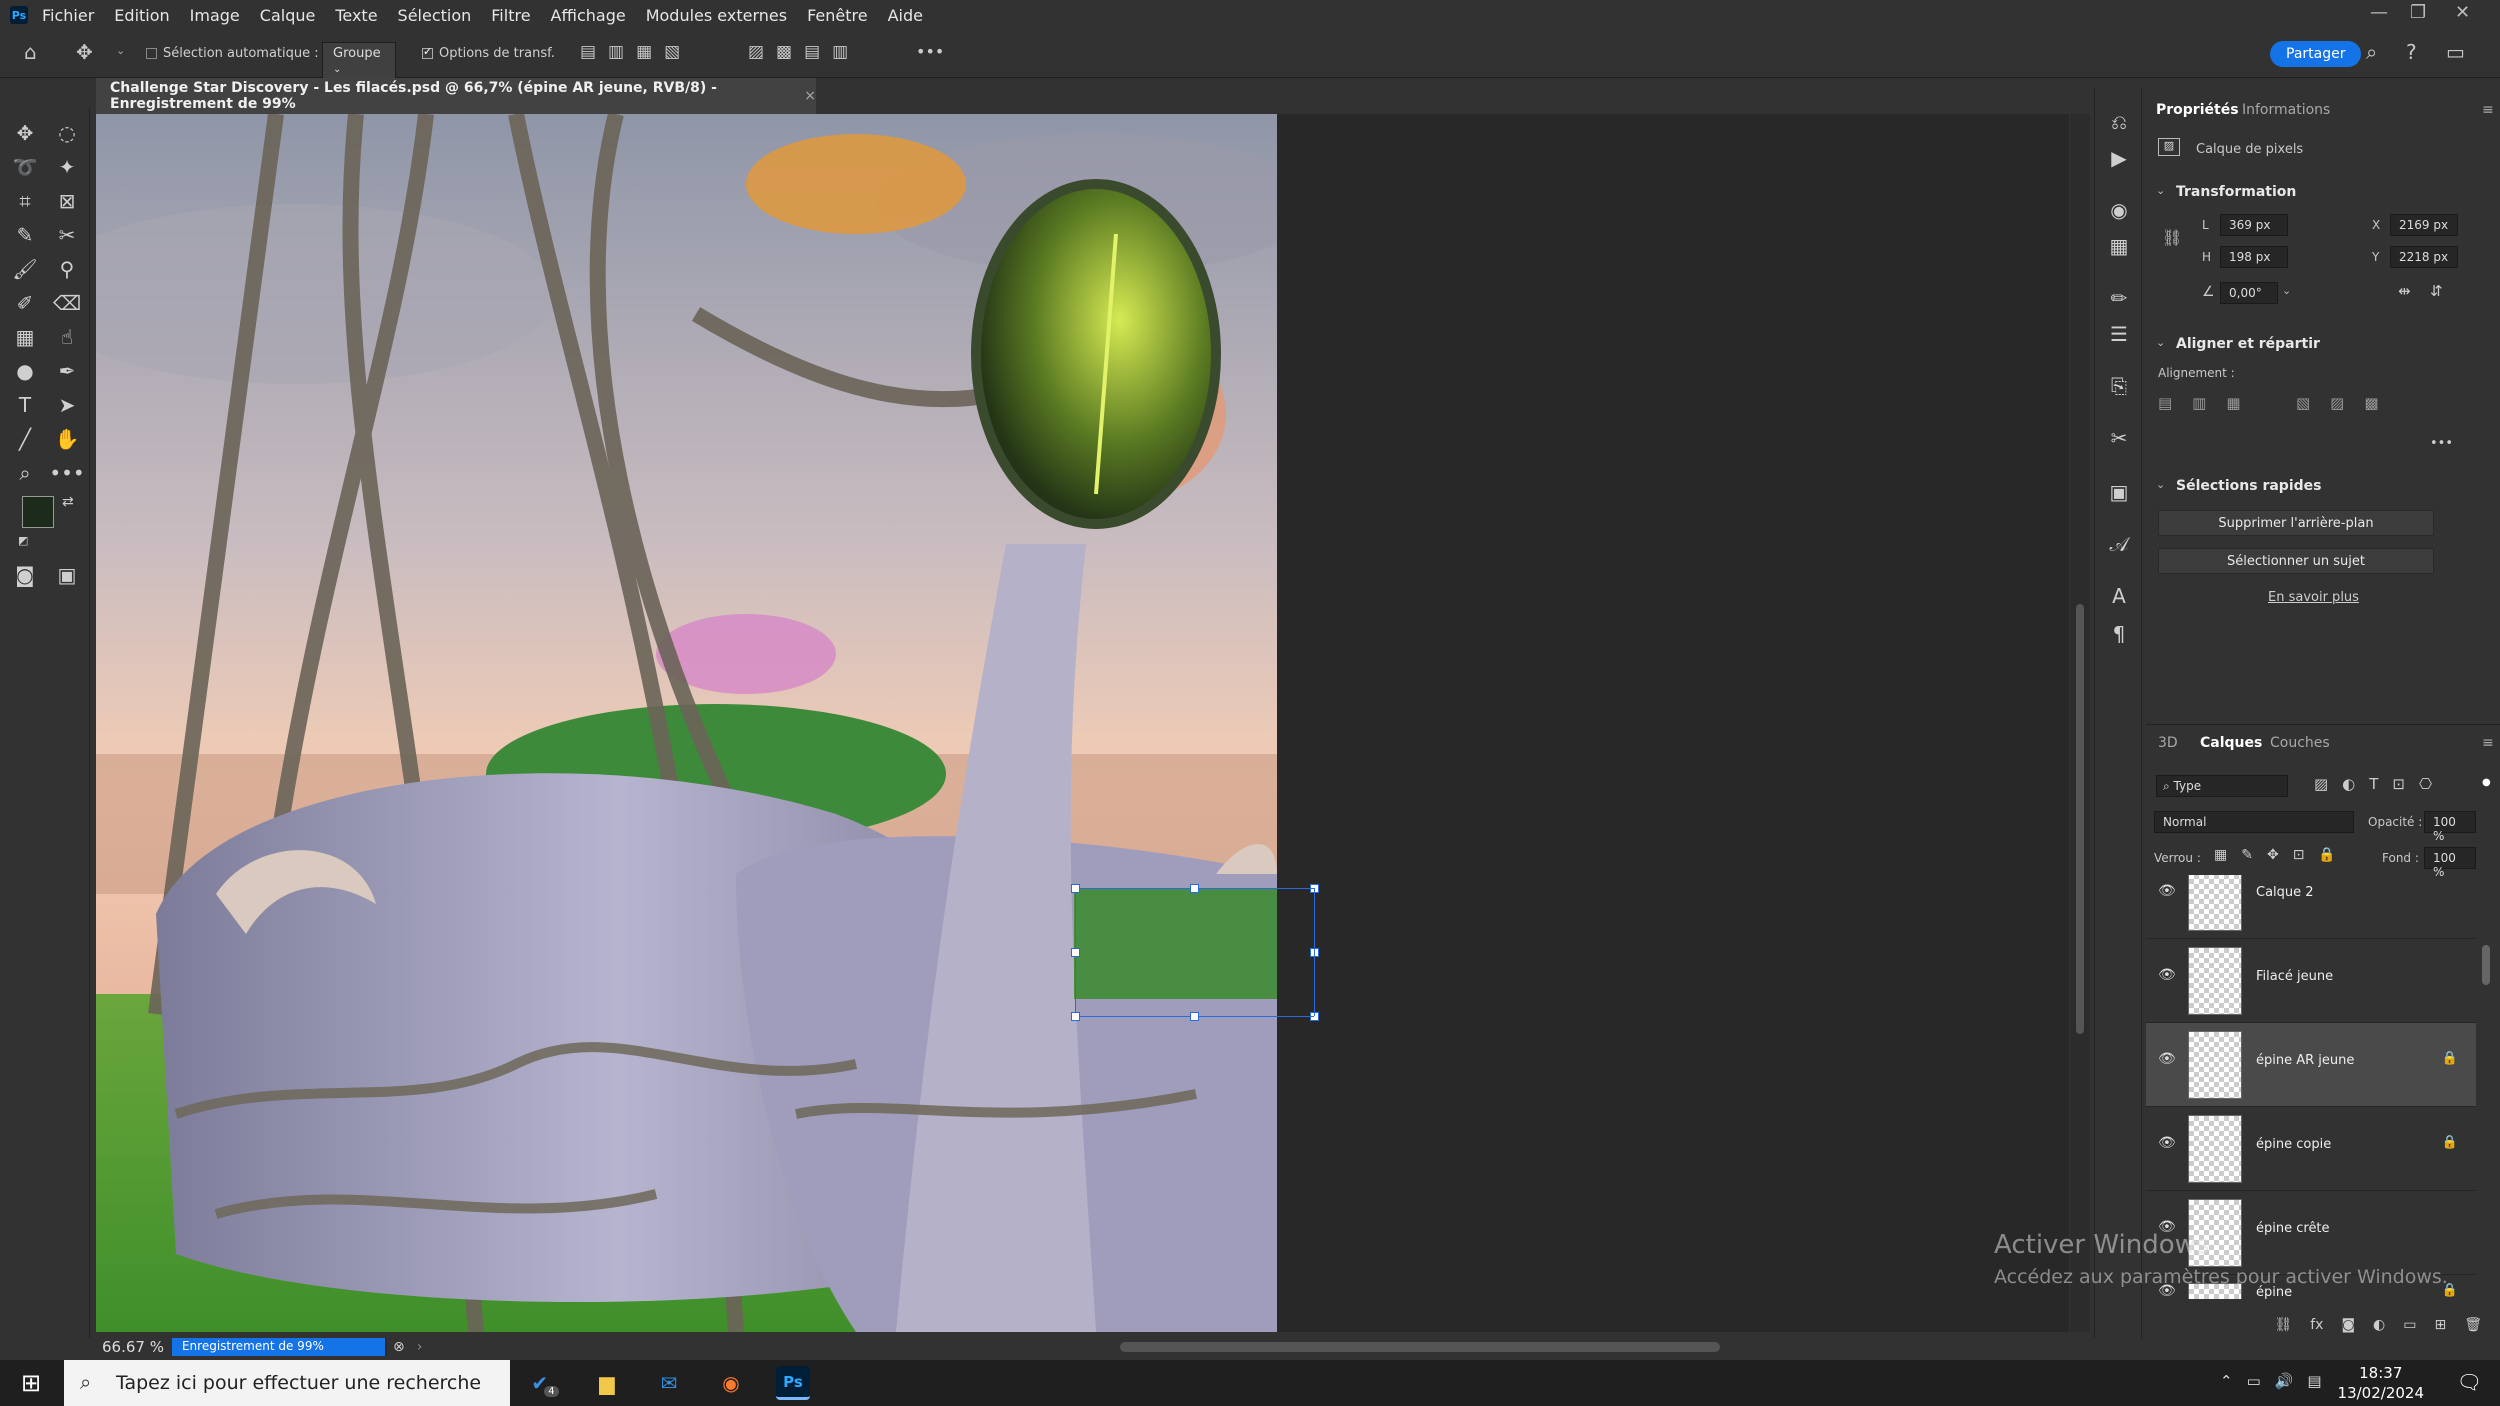 This screenshot has height=1406, width=2500. What do you see at coordinates (636, 52) in the screenshot?
I see `align-horizontal-icons: ▤▥▦▧` at bounding box center [636, 52].